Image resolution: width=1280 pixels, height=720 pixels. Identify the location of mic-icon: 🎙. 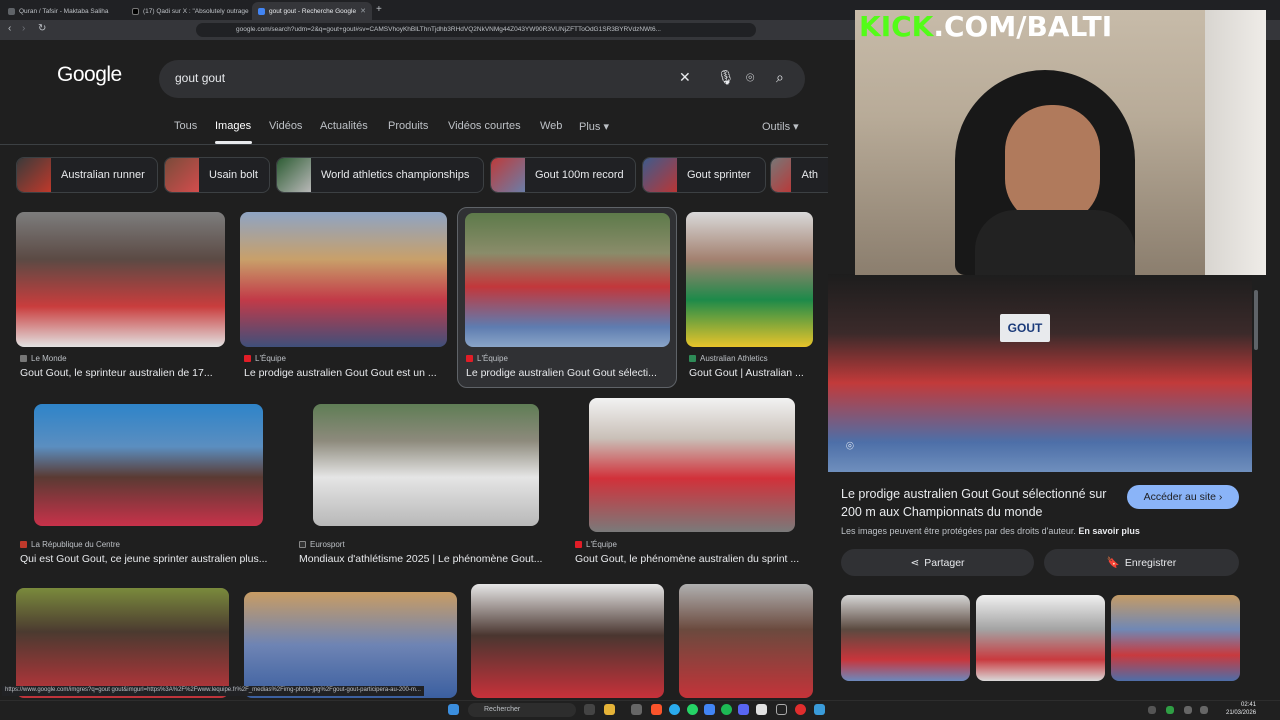
(726, 77).